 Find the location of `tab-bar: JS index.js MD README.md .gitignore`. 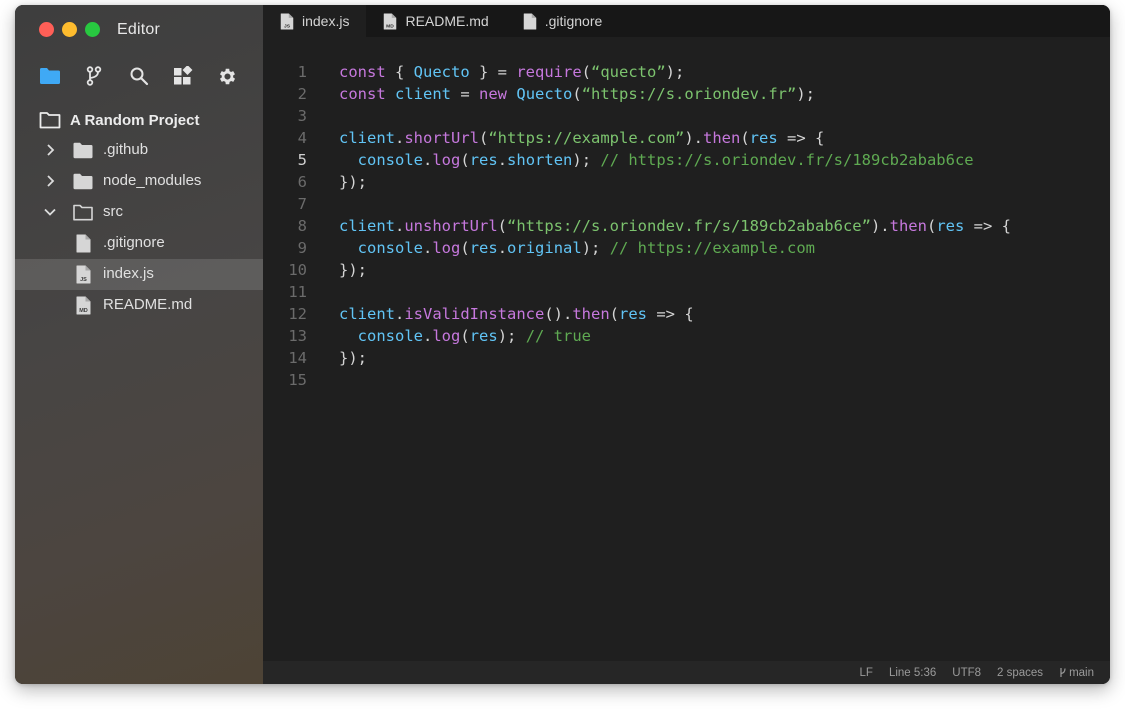

tab-bar: JS index.js MD README.md .gitignore is located at coordinates (686, 21).